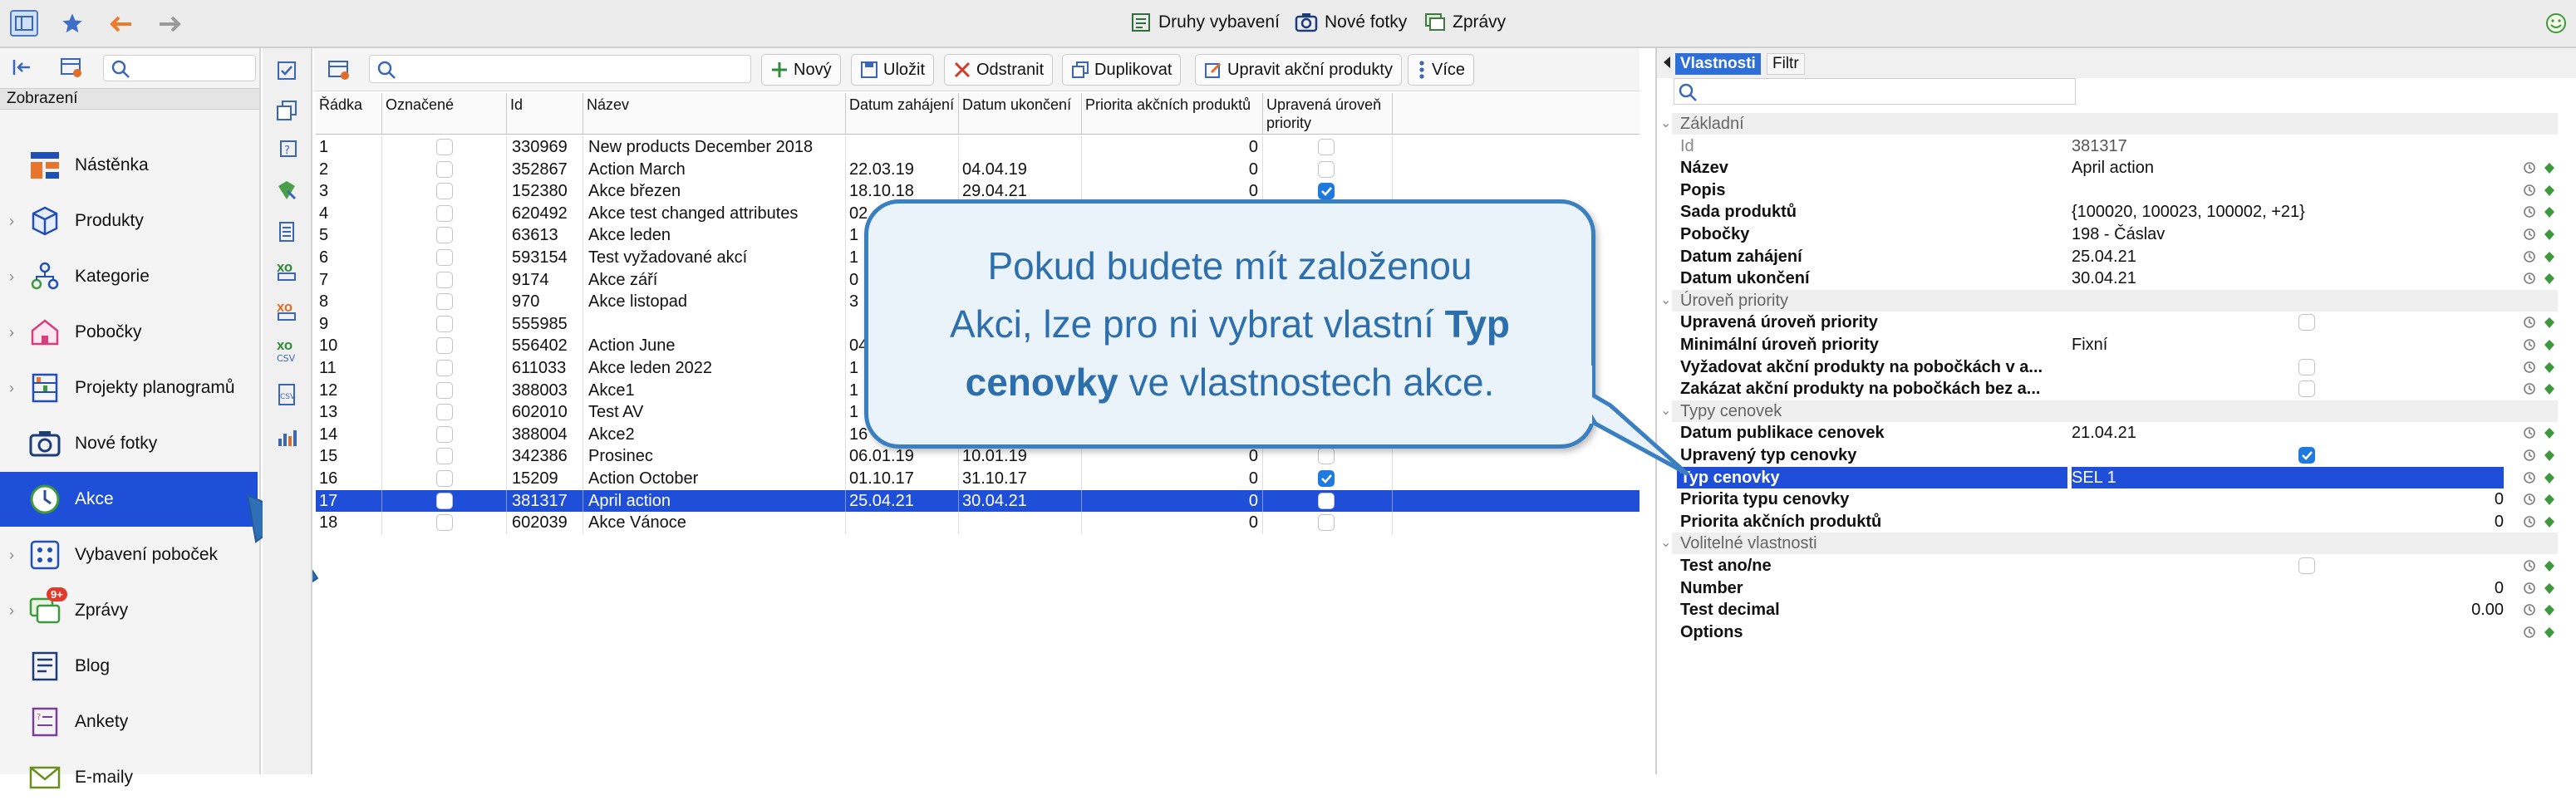 The height and width of the screenshot is (805, 2576). I want to click on sidebar-item-camera: Nové fotky, so click(129, 444).